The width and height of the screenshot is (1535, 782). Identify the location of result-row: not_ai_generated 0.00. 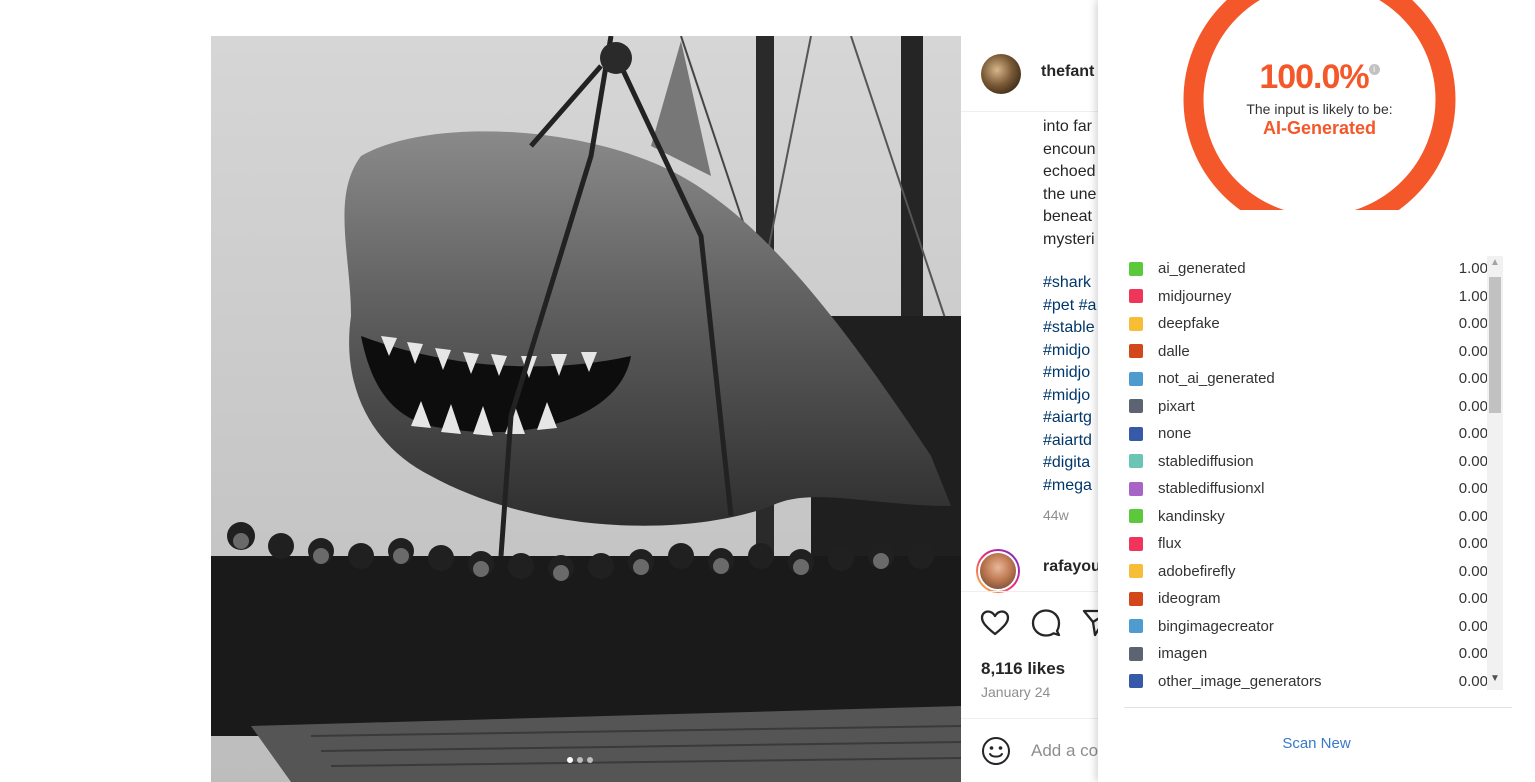
(1308, 379).